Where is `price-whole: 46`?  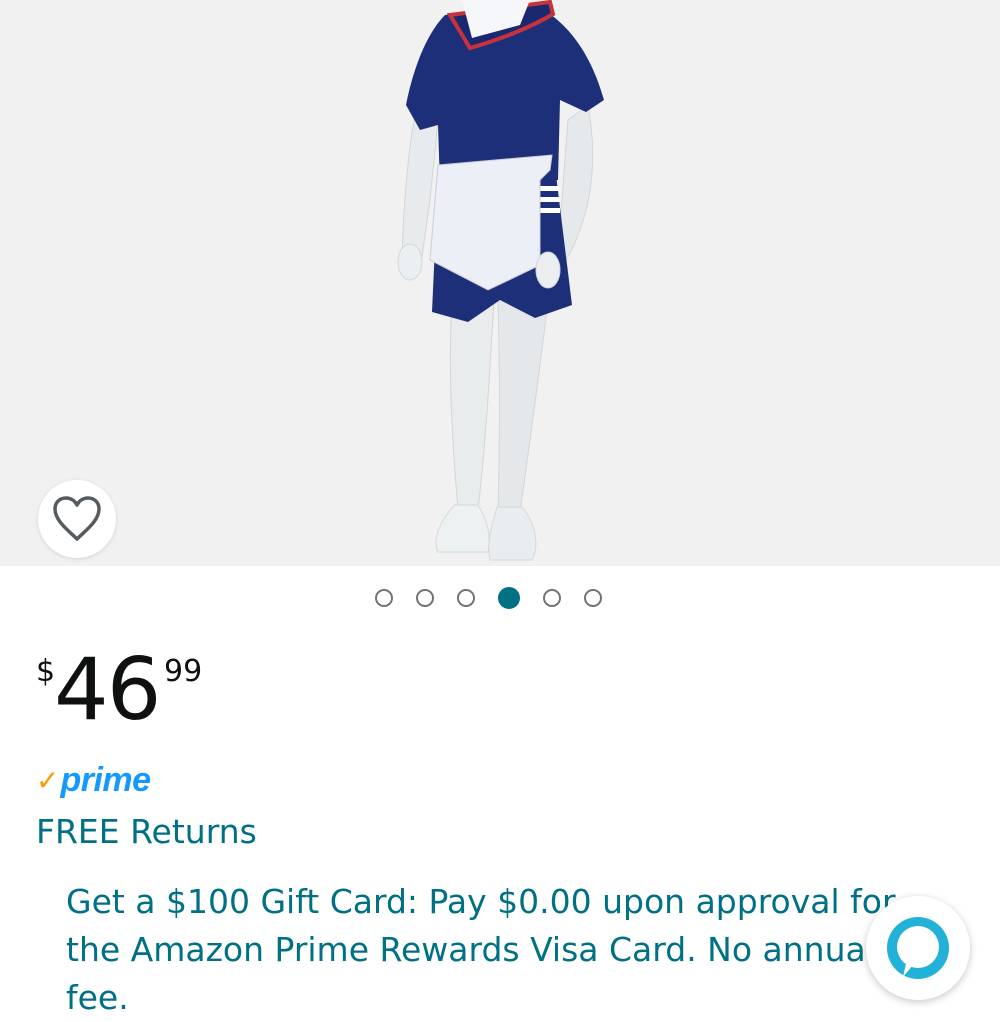
price-whole: 46 is located at coordinates (107, 690).